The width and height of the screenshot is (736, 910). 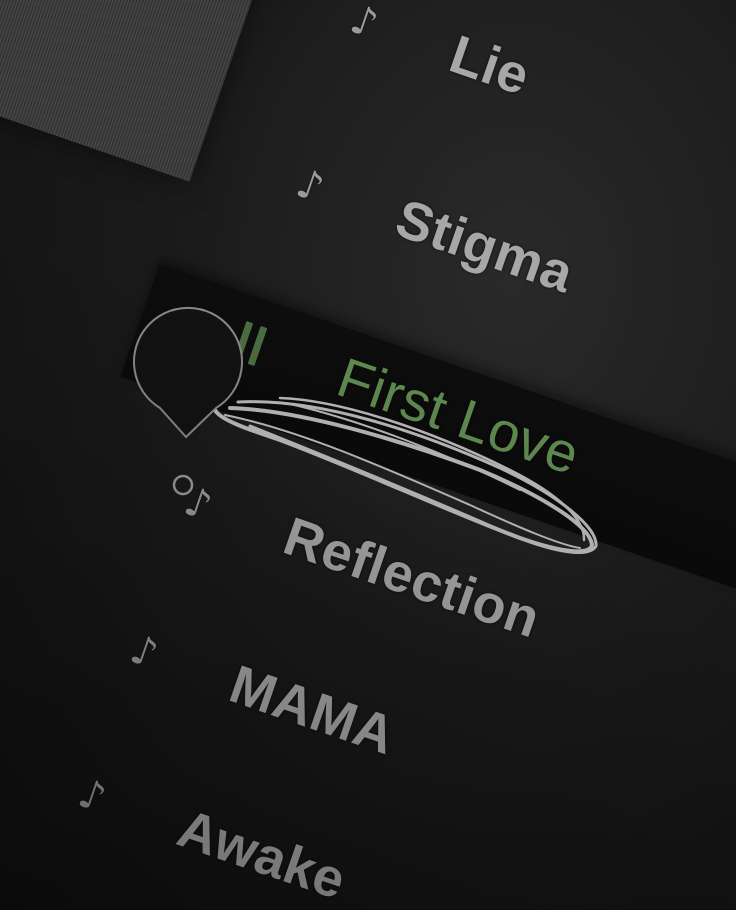 I want to click on track-title-playing: First Love, so click(x=458, y=415).